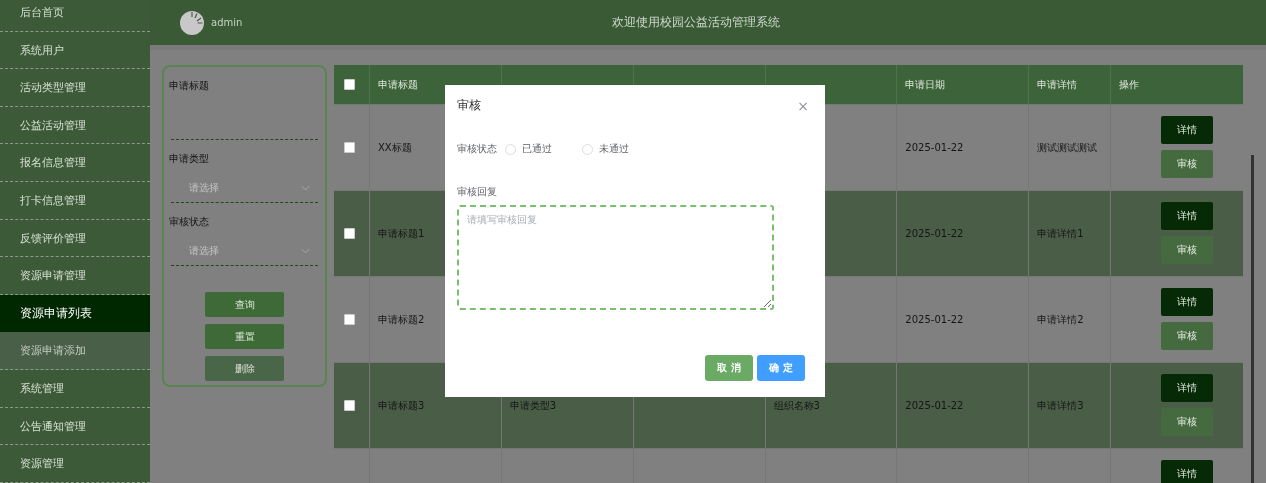 The image size is (1266, 483). What do you see at coordinates (401, 405) in the screenshot?
I see `table-cell: 申请标题3` at bounding box center [401, 405].